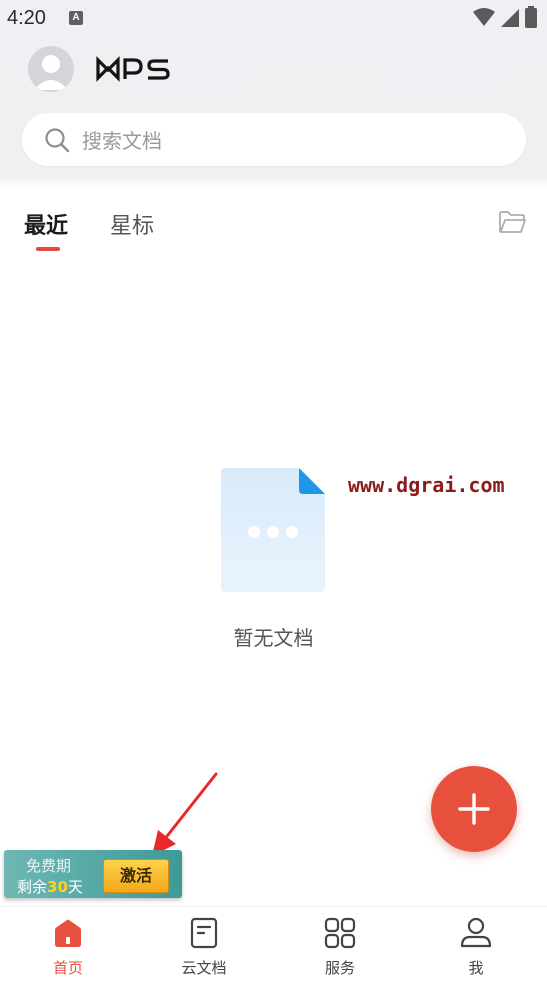 Image resolution: width=547 pixels, height=984 pixels. Describe the element at coordinates (76, 18) in the screenshot. I see `notification-a-icon: A` at that location.